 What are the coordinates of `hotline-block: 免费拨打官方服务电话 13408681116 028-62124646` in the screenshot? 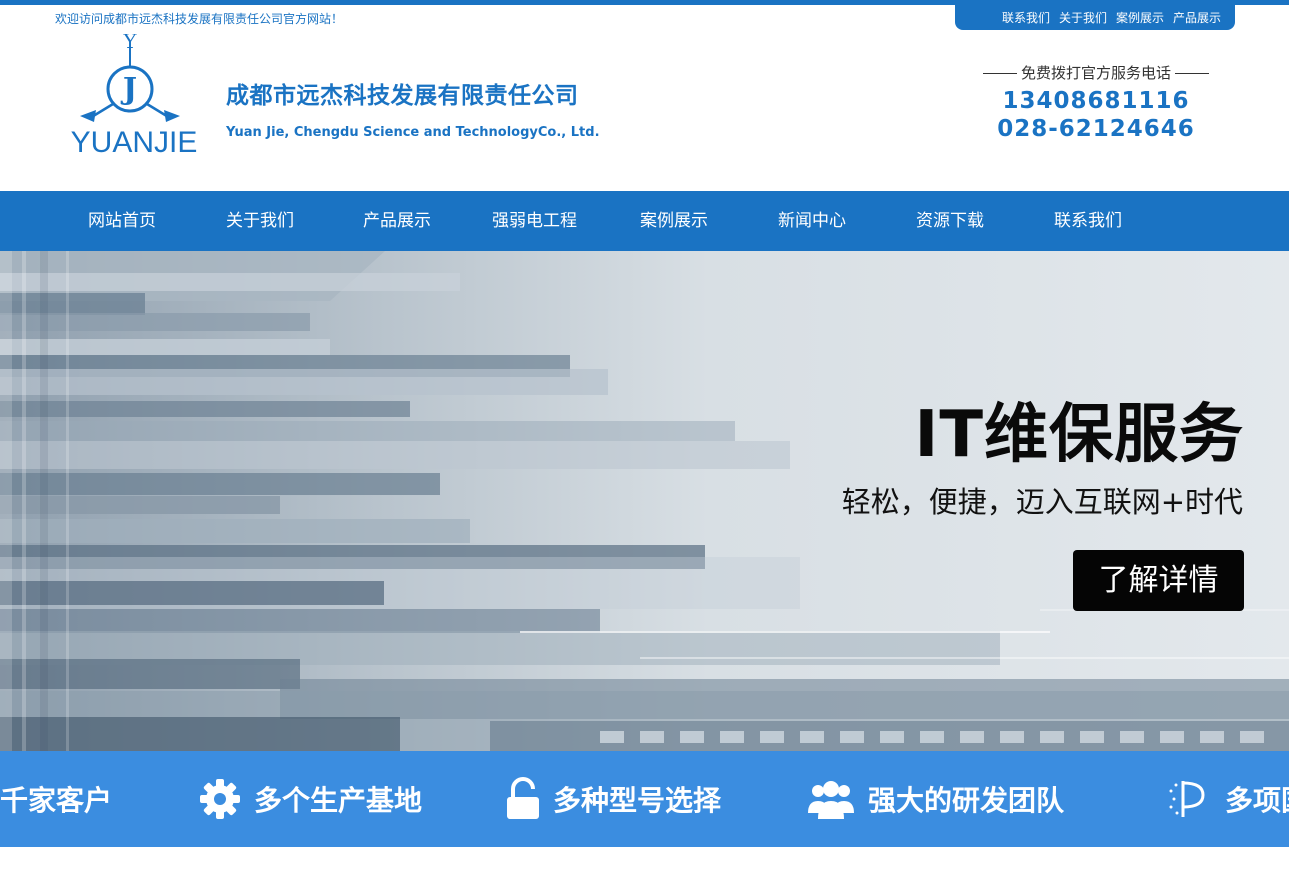 It's located at (1096, 102).